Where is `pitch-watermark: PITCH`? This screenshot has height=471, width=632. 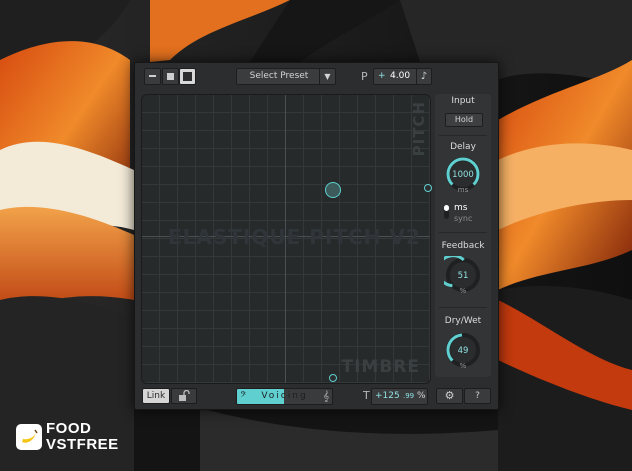 pitch-watermark: PITCH is located at coordinates (419, 129).